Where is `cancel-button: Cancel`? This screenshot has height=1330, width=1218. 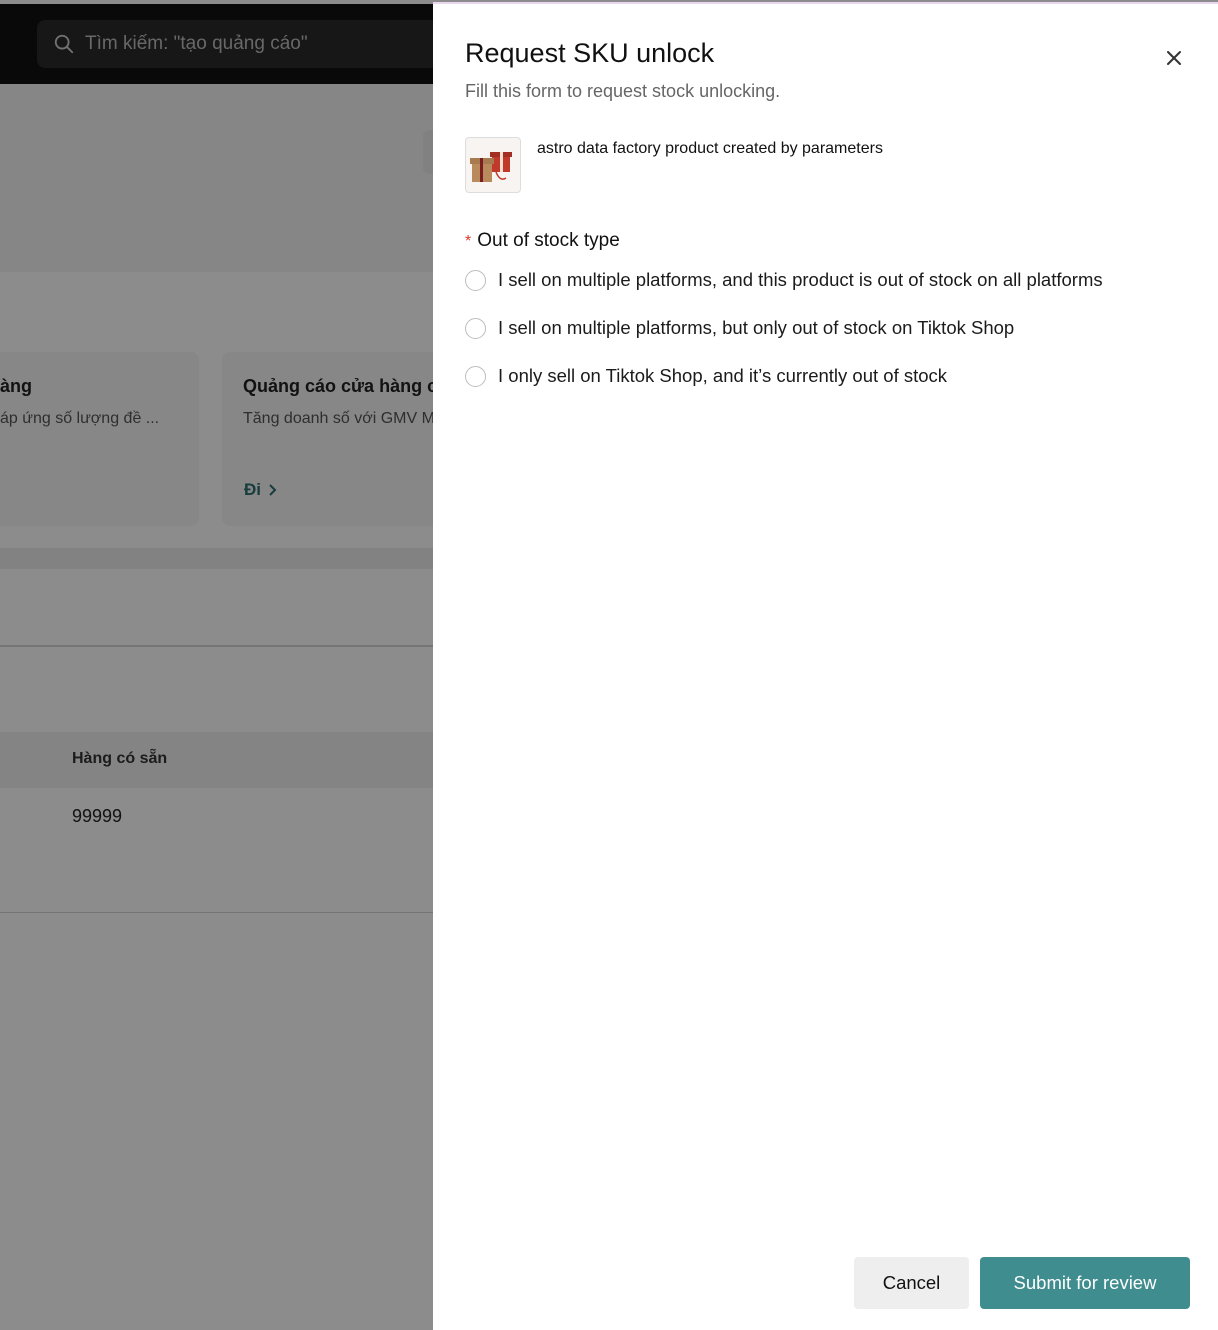 cancel-button: Cancel is located at coordinates (911, 1283).